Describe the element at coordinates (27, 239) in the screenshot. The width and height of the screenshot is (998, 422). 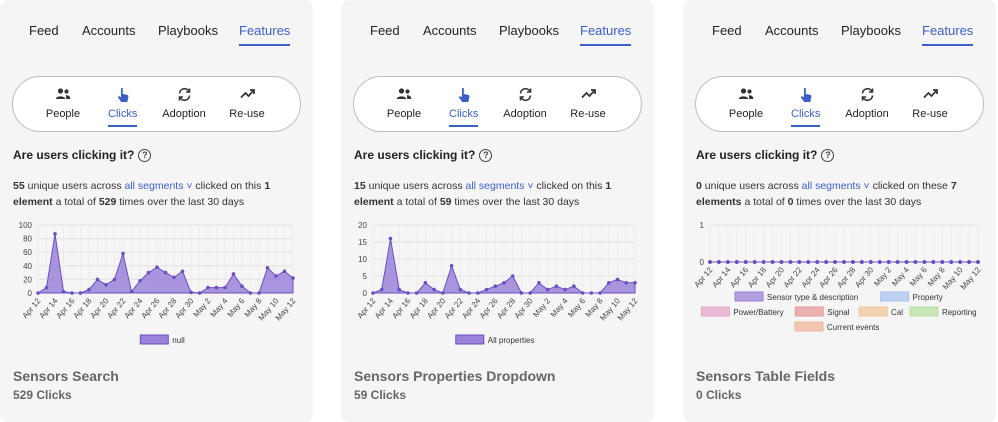
I see `y-tick-label: 80` at that location.